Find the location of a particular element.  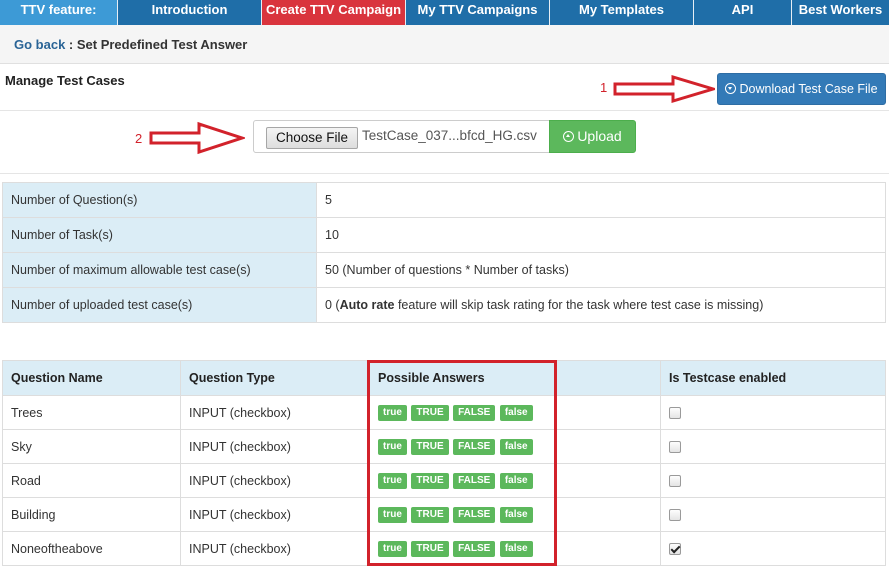

nav-item-my-campaigns: My TTV Campaigns is located at coordinates (478, 12).